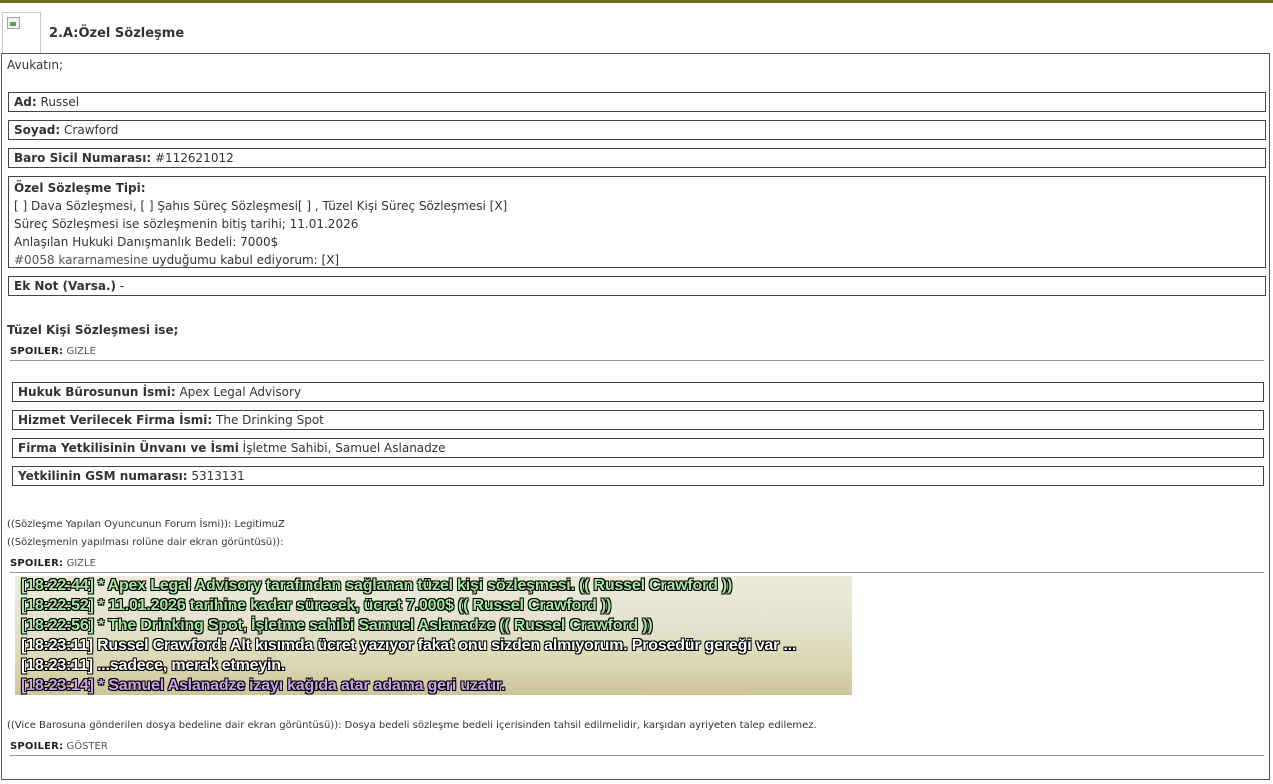 This screenshot has width=1273, height=784. Describe the element at coordinates (83, 158) in the screenshot. I see `field-label: Baro Sicil Numarası:` at that location.